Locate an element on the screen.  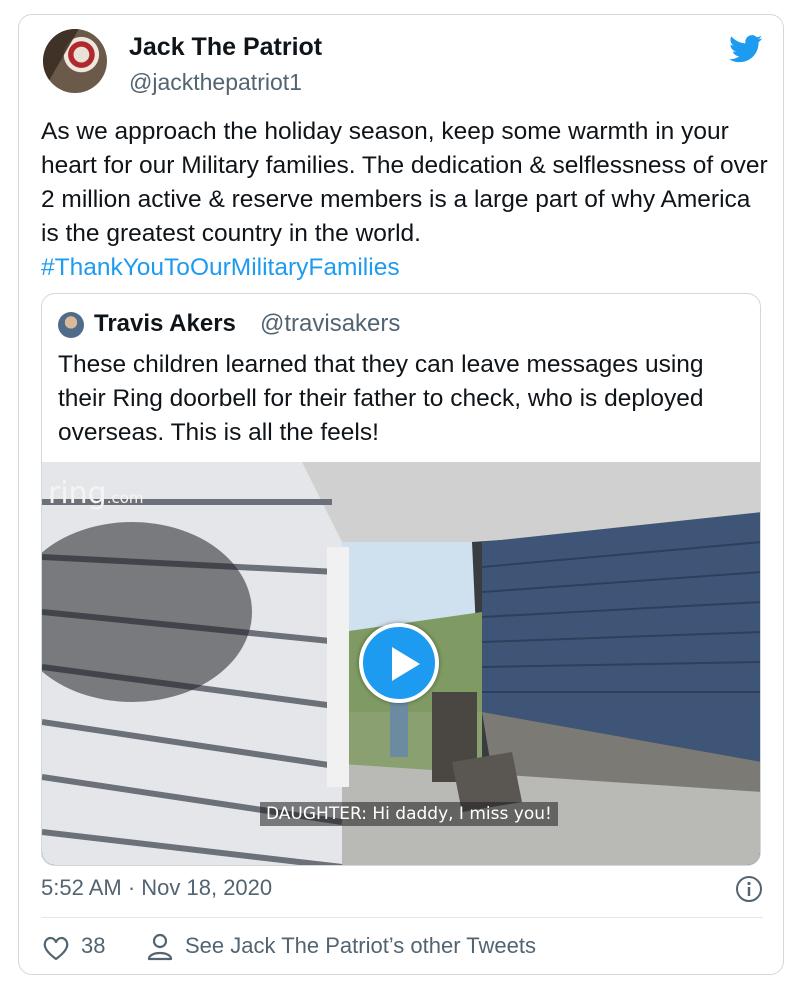
author-avatar is located at coordinates (75, 61).